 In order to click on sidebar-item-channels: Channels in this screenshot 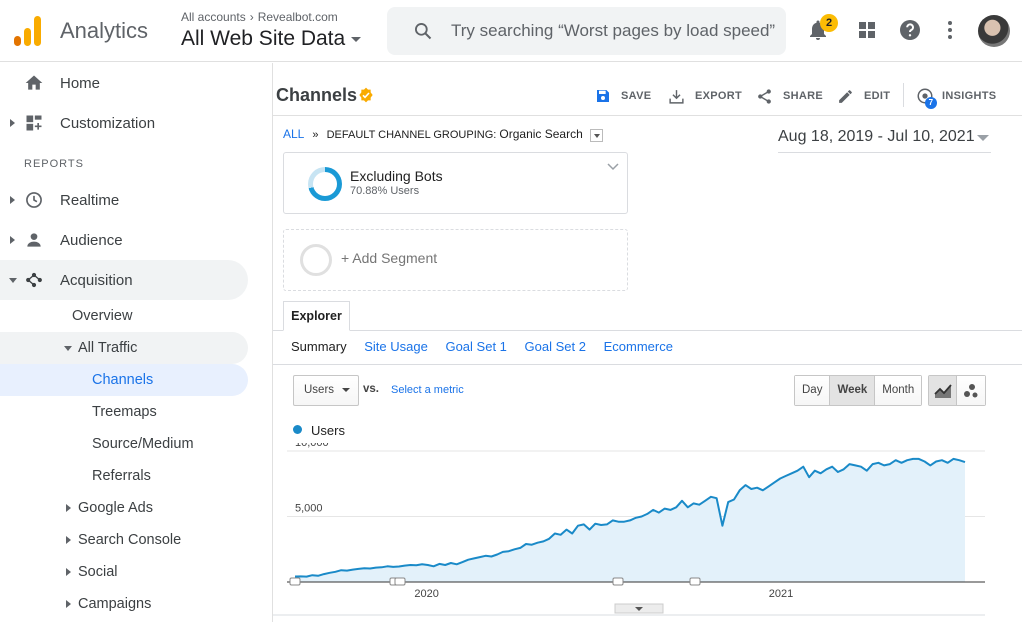, I will do `click(124, 380)`.